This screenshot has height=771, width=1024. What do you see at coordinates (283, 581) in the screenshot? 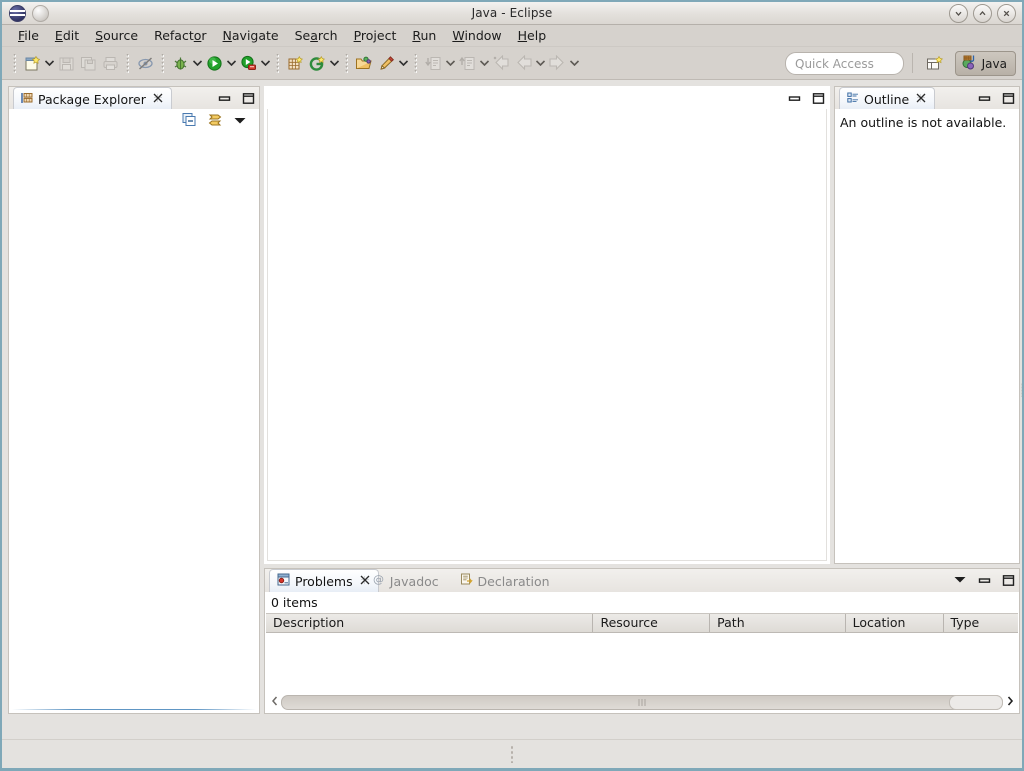
I see `problems-icon` at bounding box center [283, 581].